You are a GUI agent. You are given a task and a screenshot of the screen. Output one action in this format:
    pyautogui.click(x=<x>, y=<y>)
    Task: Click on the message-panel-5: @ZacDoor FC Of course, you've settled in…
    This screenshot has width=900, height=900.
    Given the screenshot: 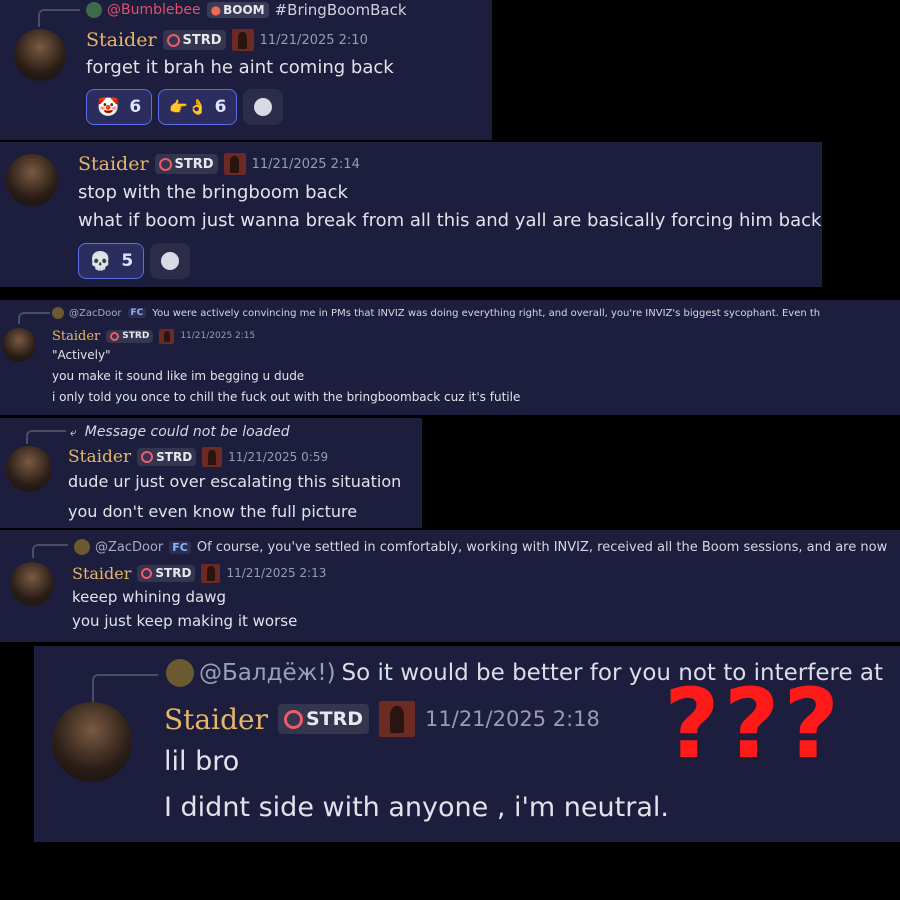 What is the action you would take?
    pyautogui.click(x=450, y=586)
    